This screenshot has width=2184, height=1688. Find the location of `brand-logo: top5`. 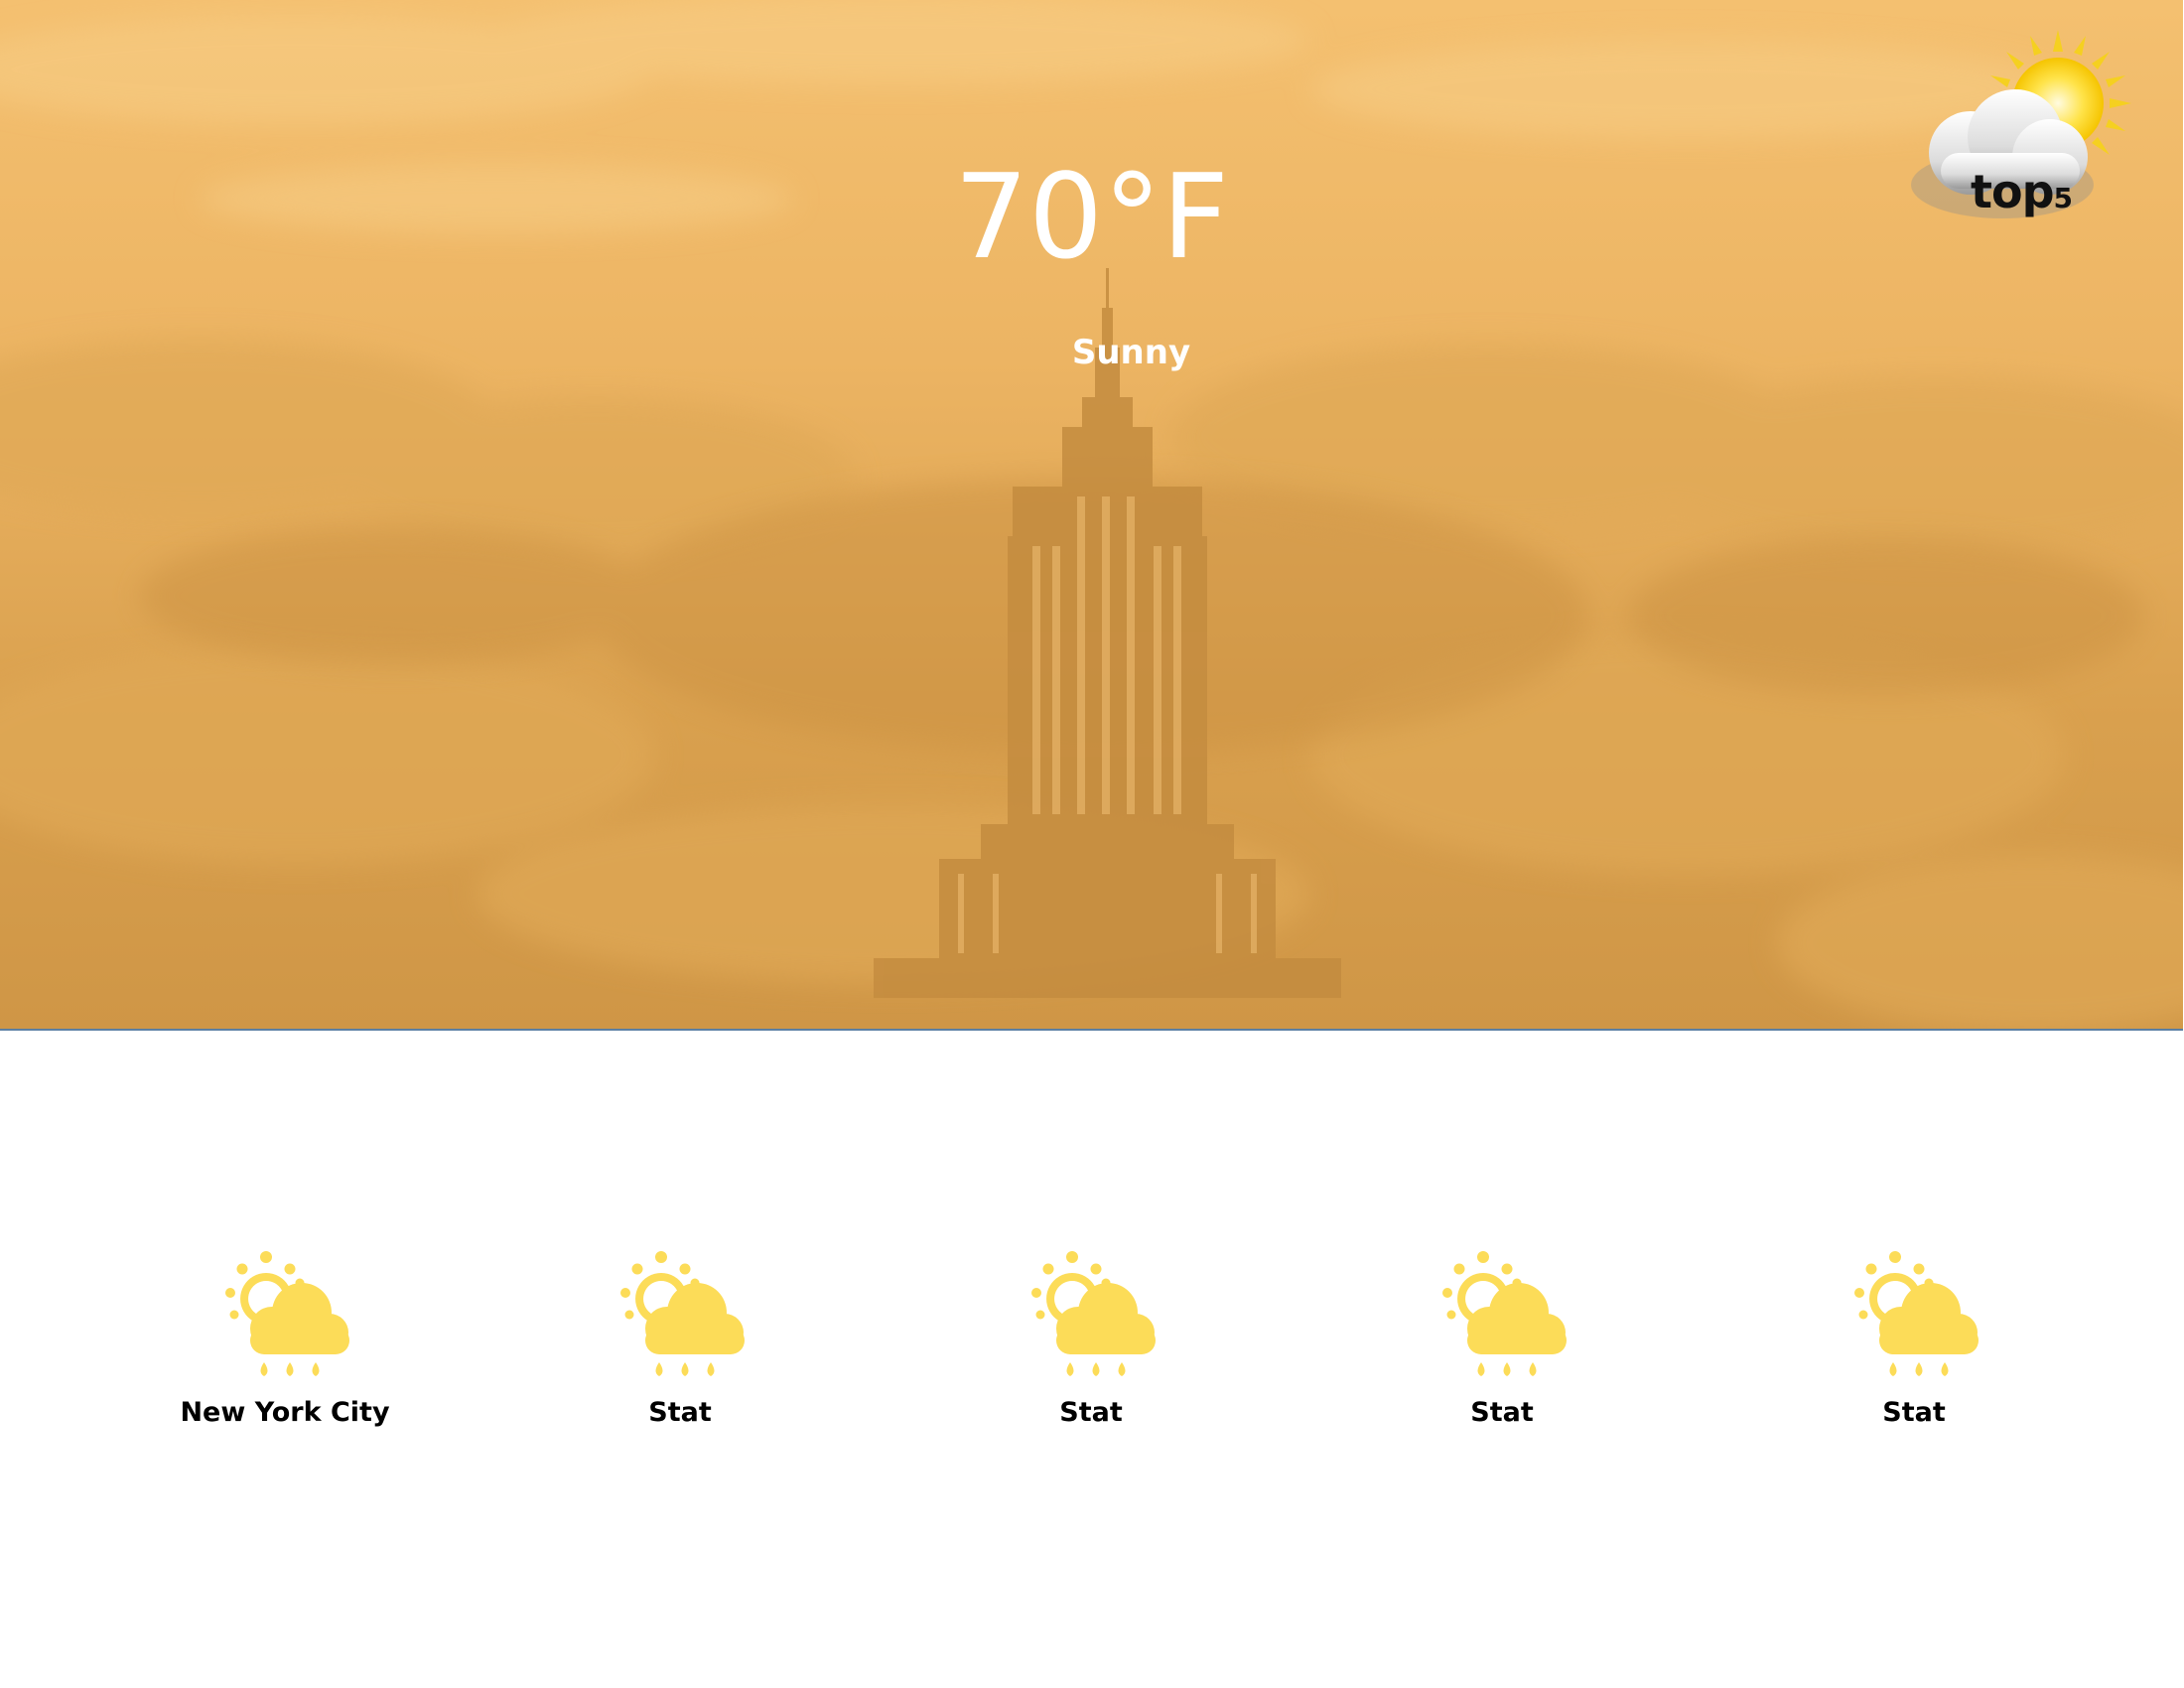

brand-logo: top5 is located at coordinates (2022, 195).